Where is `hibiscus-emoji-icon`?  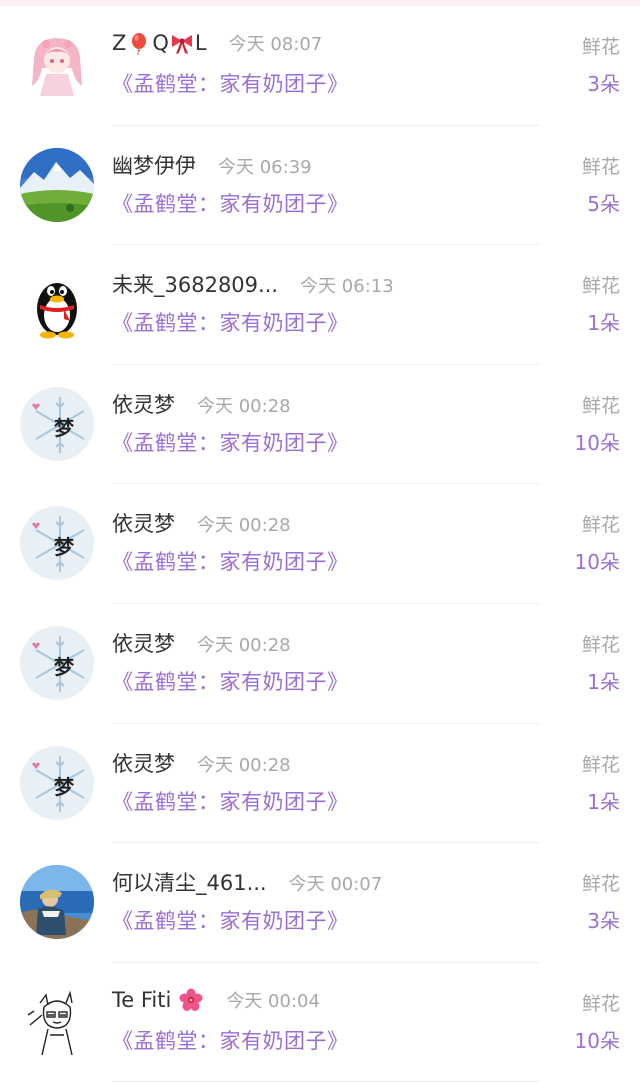
hibiscus-emoji-icon is located at coordinates (191, 999).